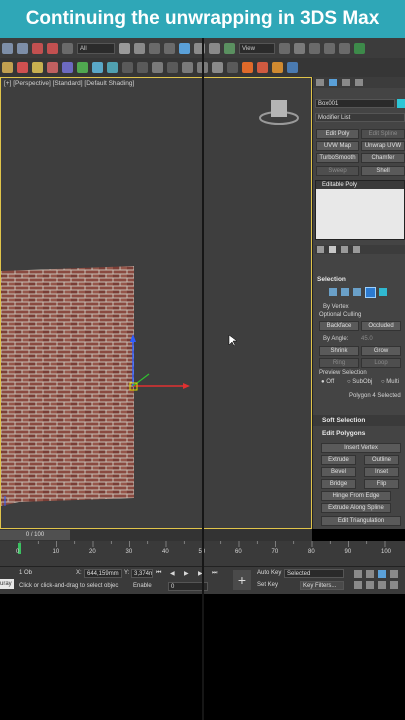  I want to click on pin-stack-icon, so click(320, 249).